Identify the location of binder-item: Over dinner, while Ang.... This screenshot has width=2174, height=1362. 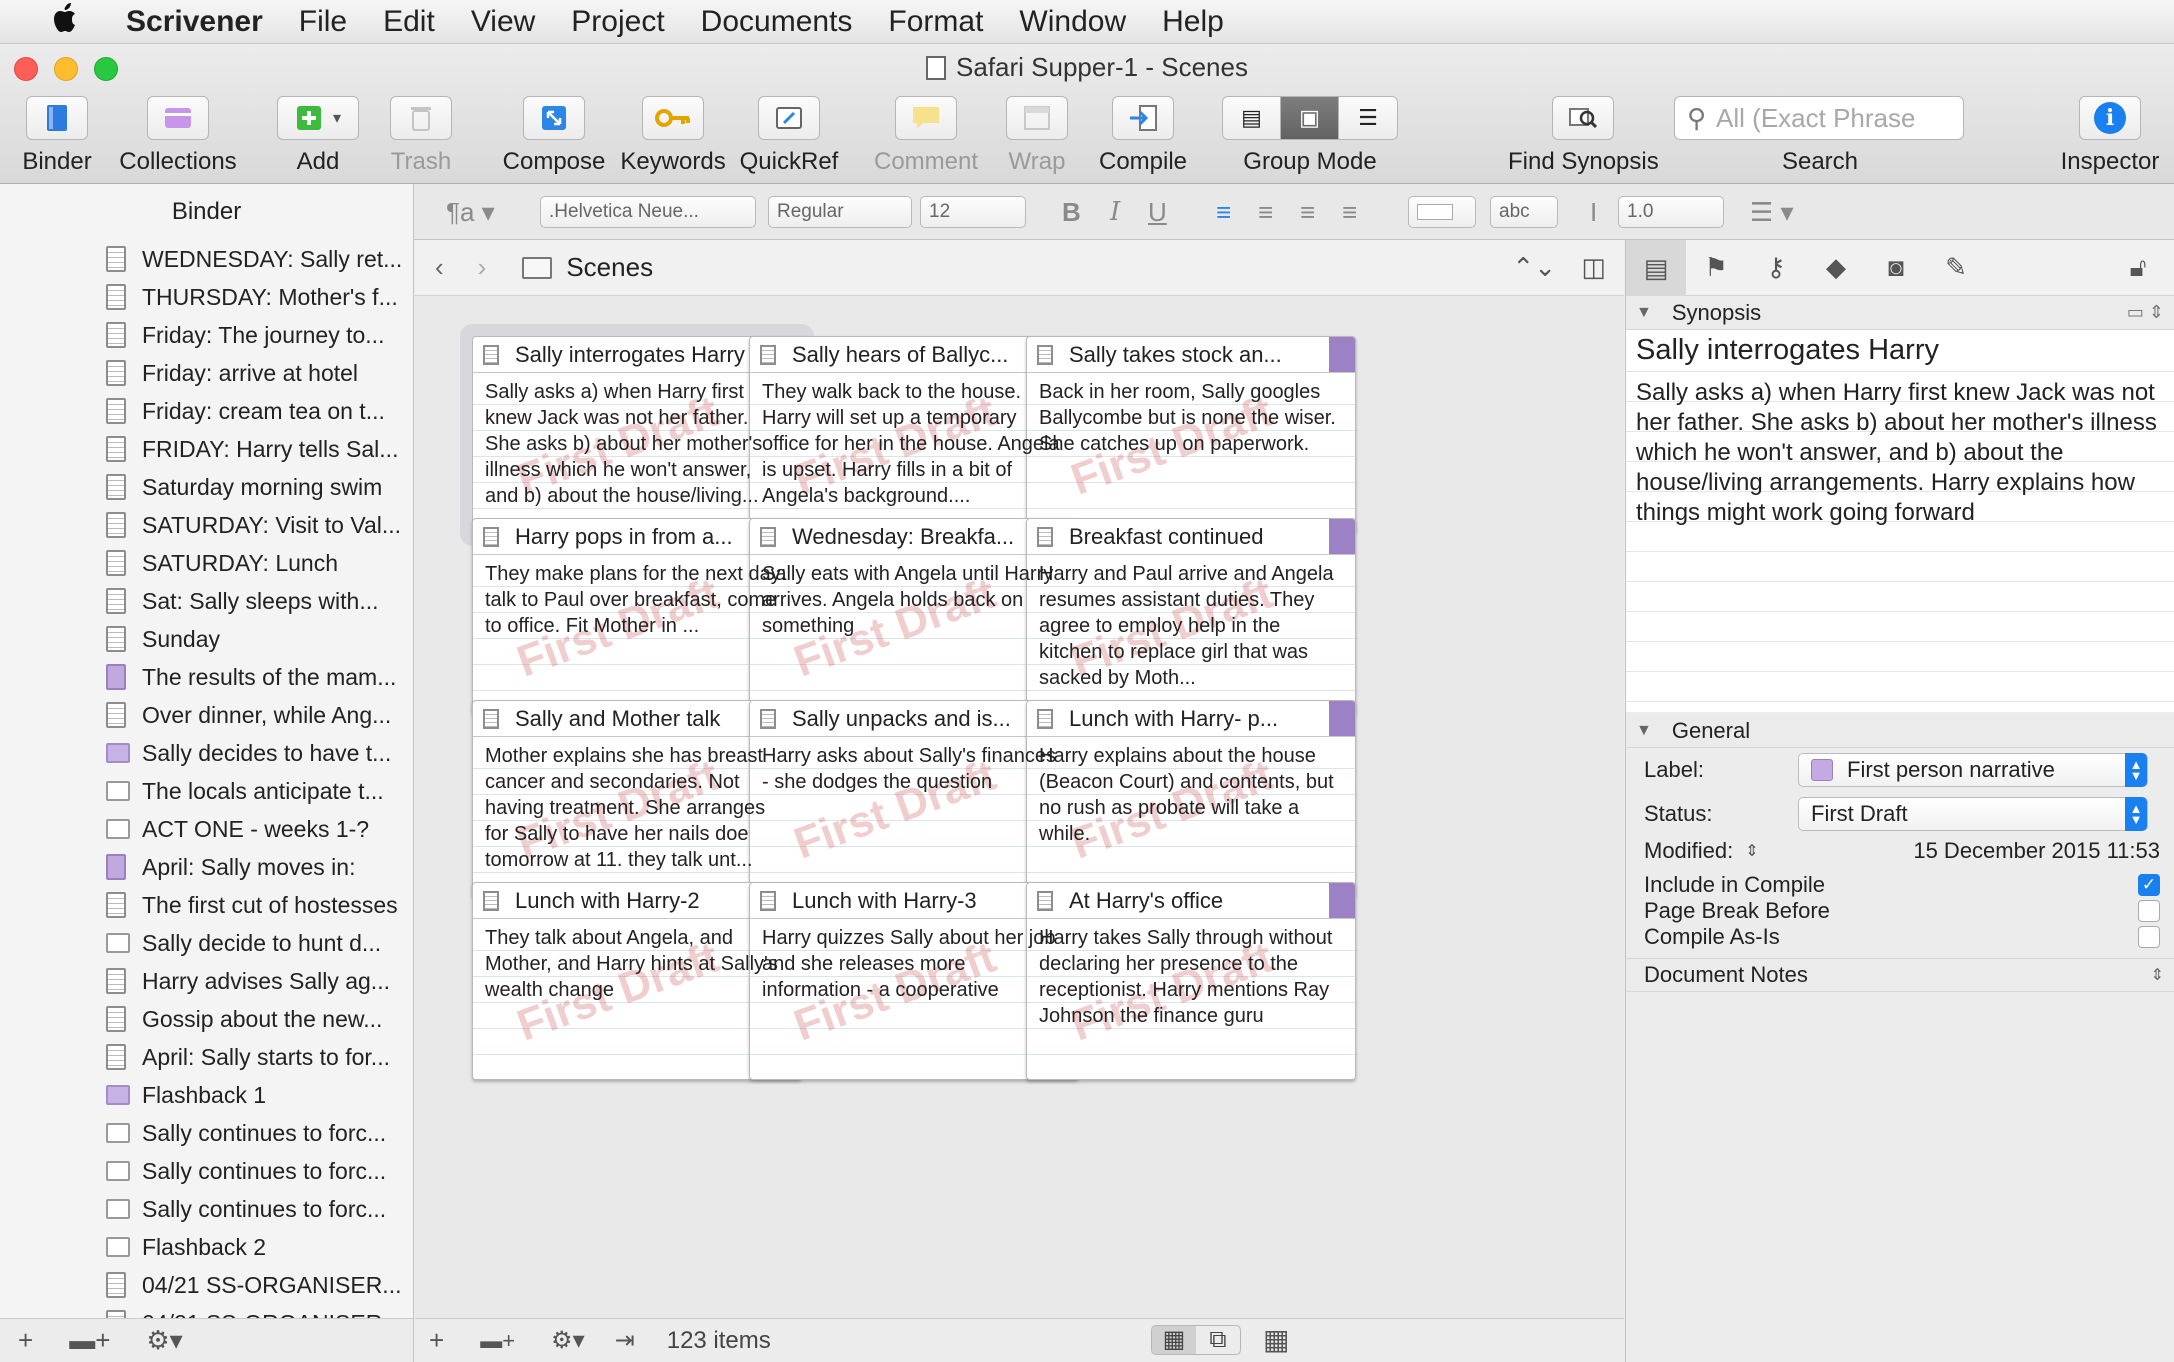
(206, 715).